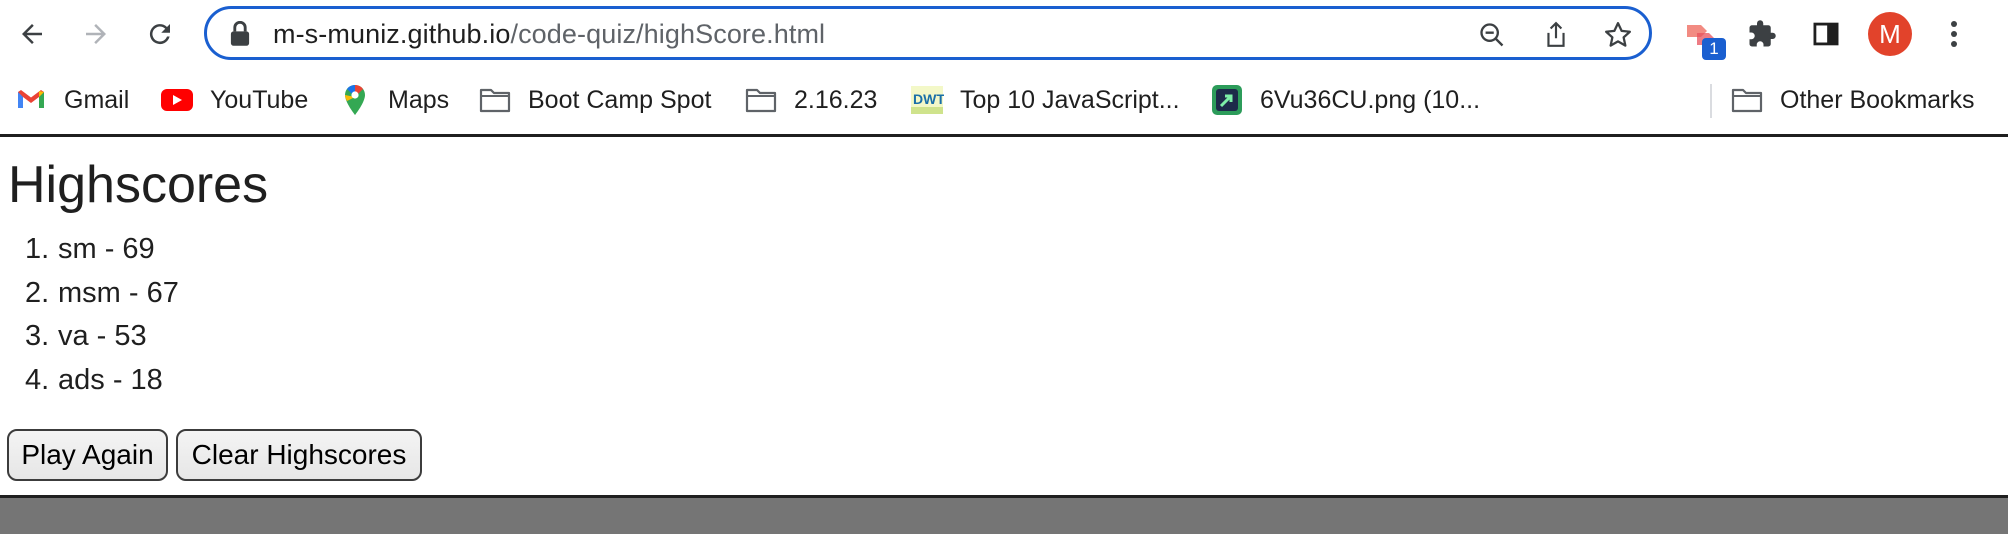 This screenshot has width=2008, height=534. What do you see at coordinates (620, 99) in the screenshot?
I see `bookmark-label: Boot Camp Spot` at bounding box center [620, 99].